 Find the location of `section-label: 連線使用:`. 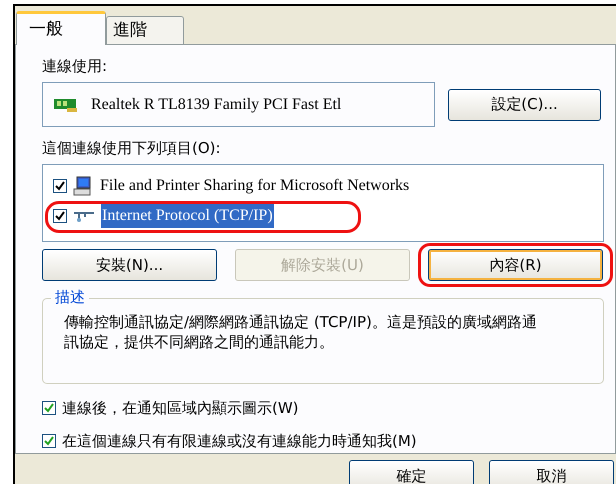

section-label: 連線使用: is located at coordinates (75, 66).